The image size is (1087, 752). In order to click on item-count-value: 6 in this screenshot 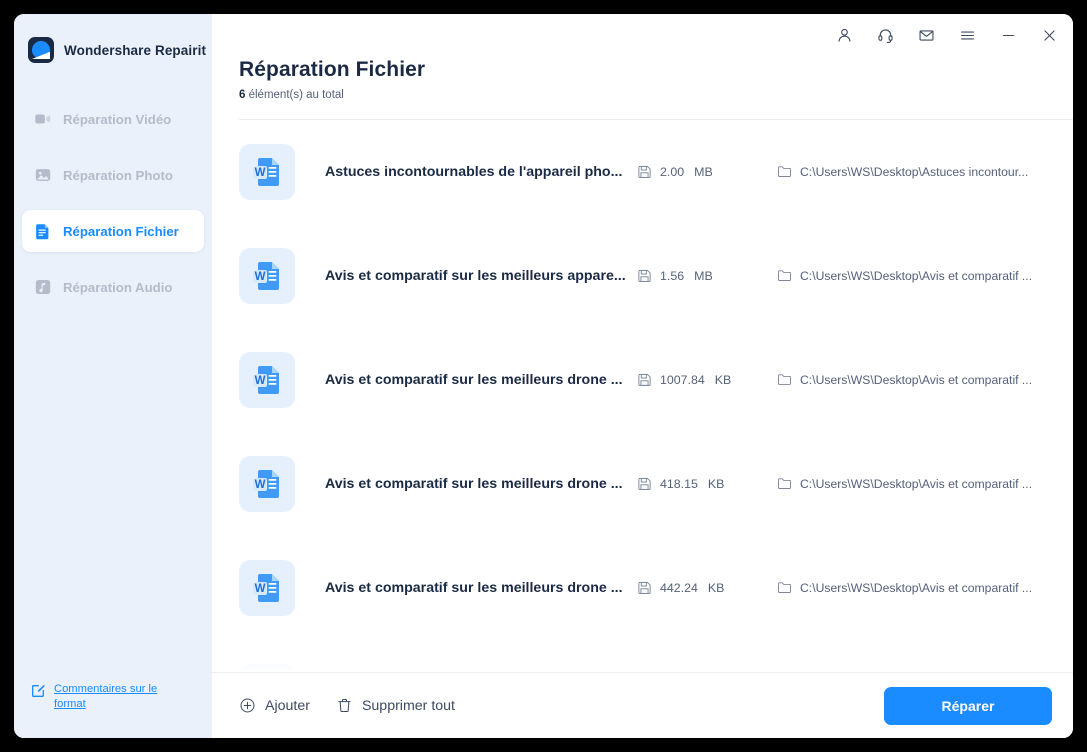, I will do `click(242, 95)`.